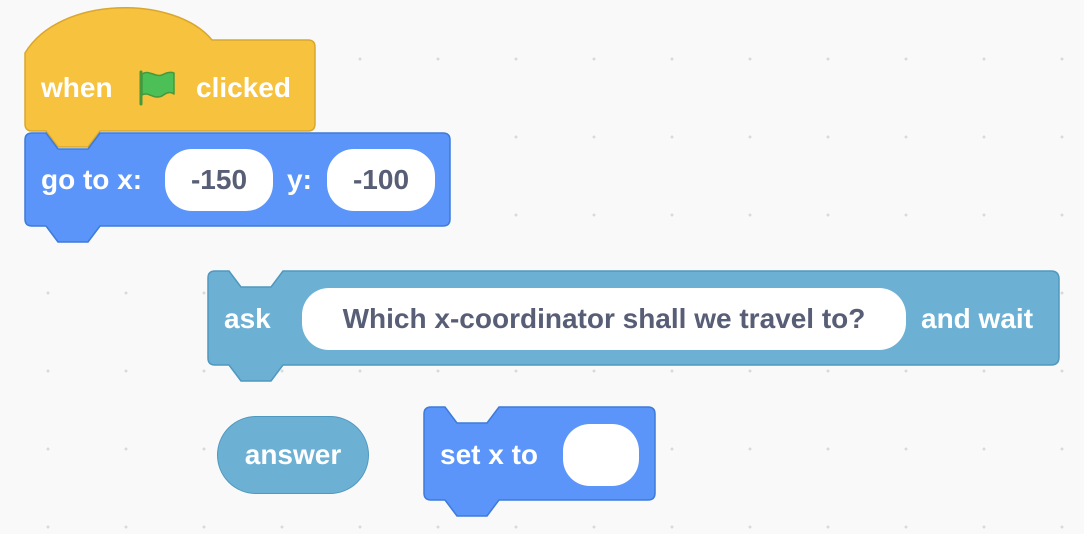  Describe the element at coordinates (977, 318) in the screenshot. I see `and-wait-label: and wait` at that location.